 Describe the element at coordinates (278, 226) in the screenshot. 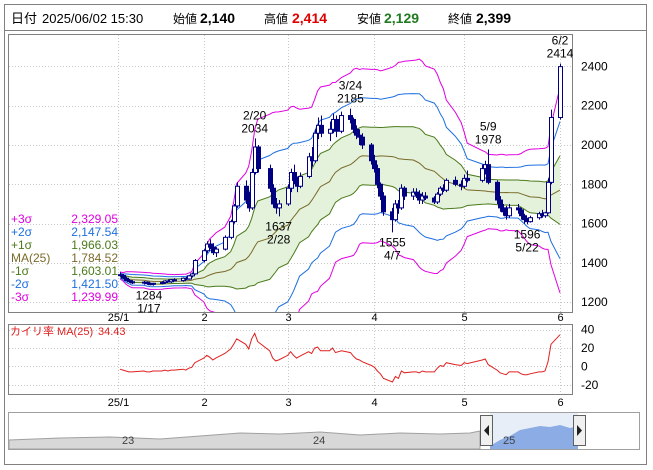

I see `annotation-value: 1637` at that location.